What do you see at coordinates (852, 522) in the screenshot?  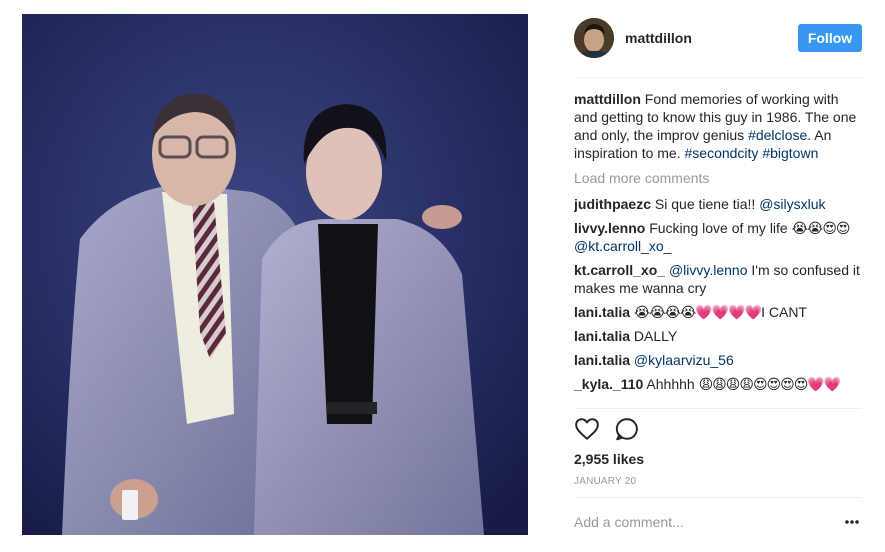 I see `more-dots-icon` at bounding box center [852, 522].